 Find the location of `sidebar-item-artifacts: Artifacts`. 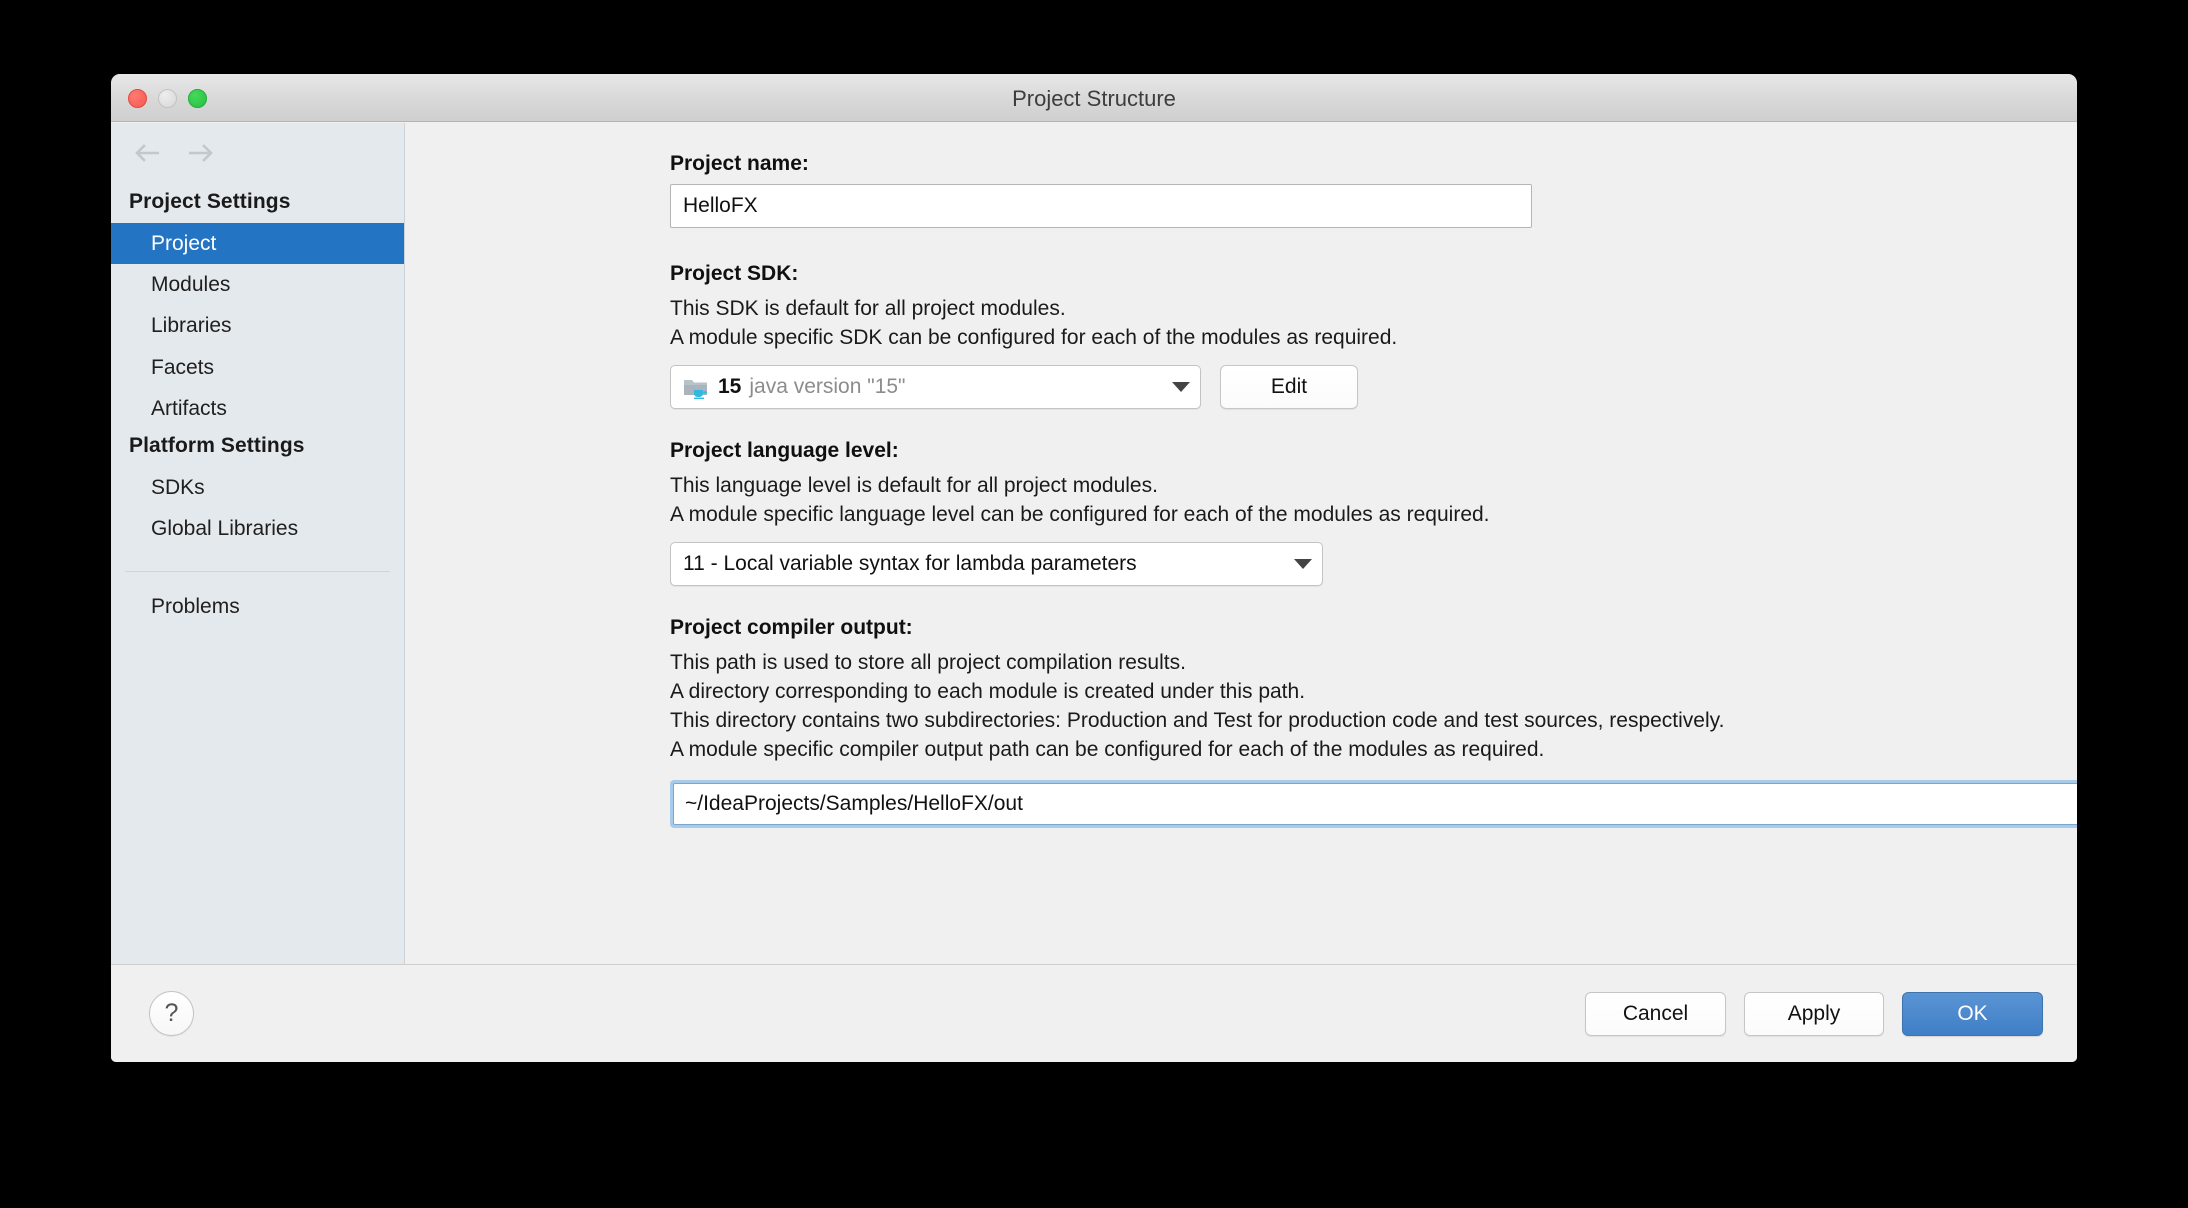

sidebar-item-artifacts: Artifacts is located at coordinates (257, 408).